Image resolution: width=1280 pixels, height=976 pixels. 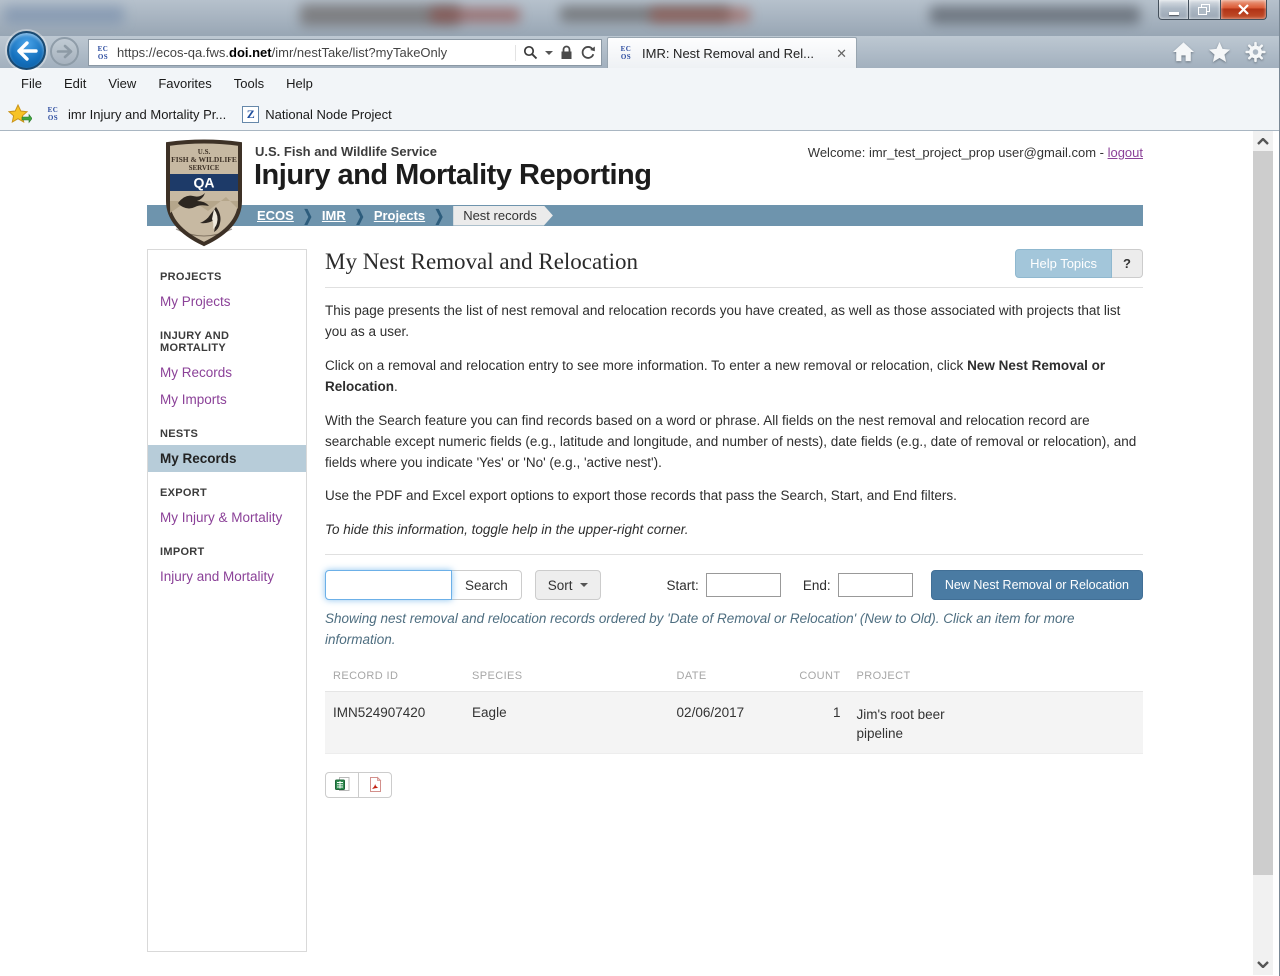 I want to click on browser-tab: EC OS IMR: Nest Removal and Rel... ✕, so click(x=732, y=52).